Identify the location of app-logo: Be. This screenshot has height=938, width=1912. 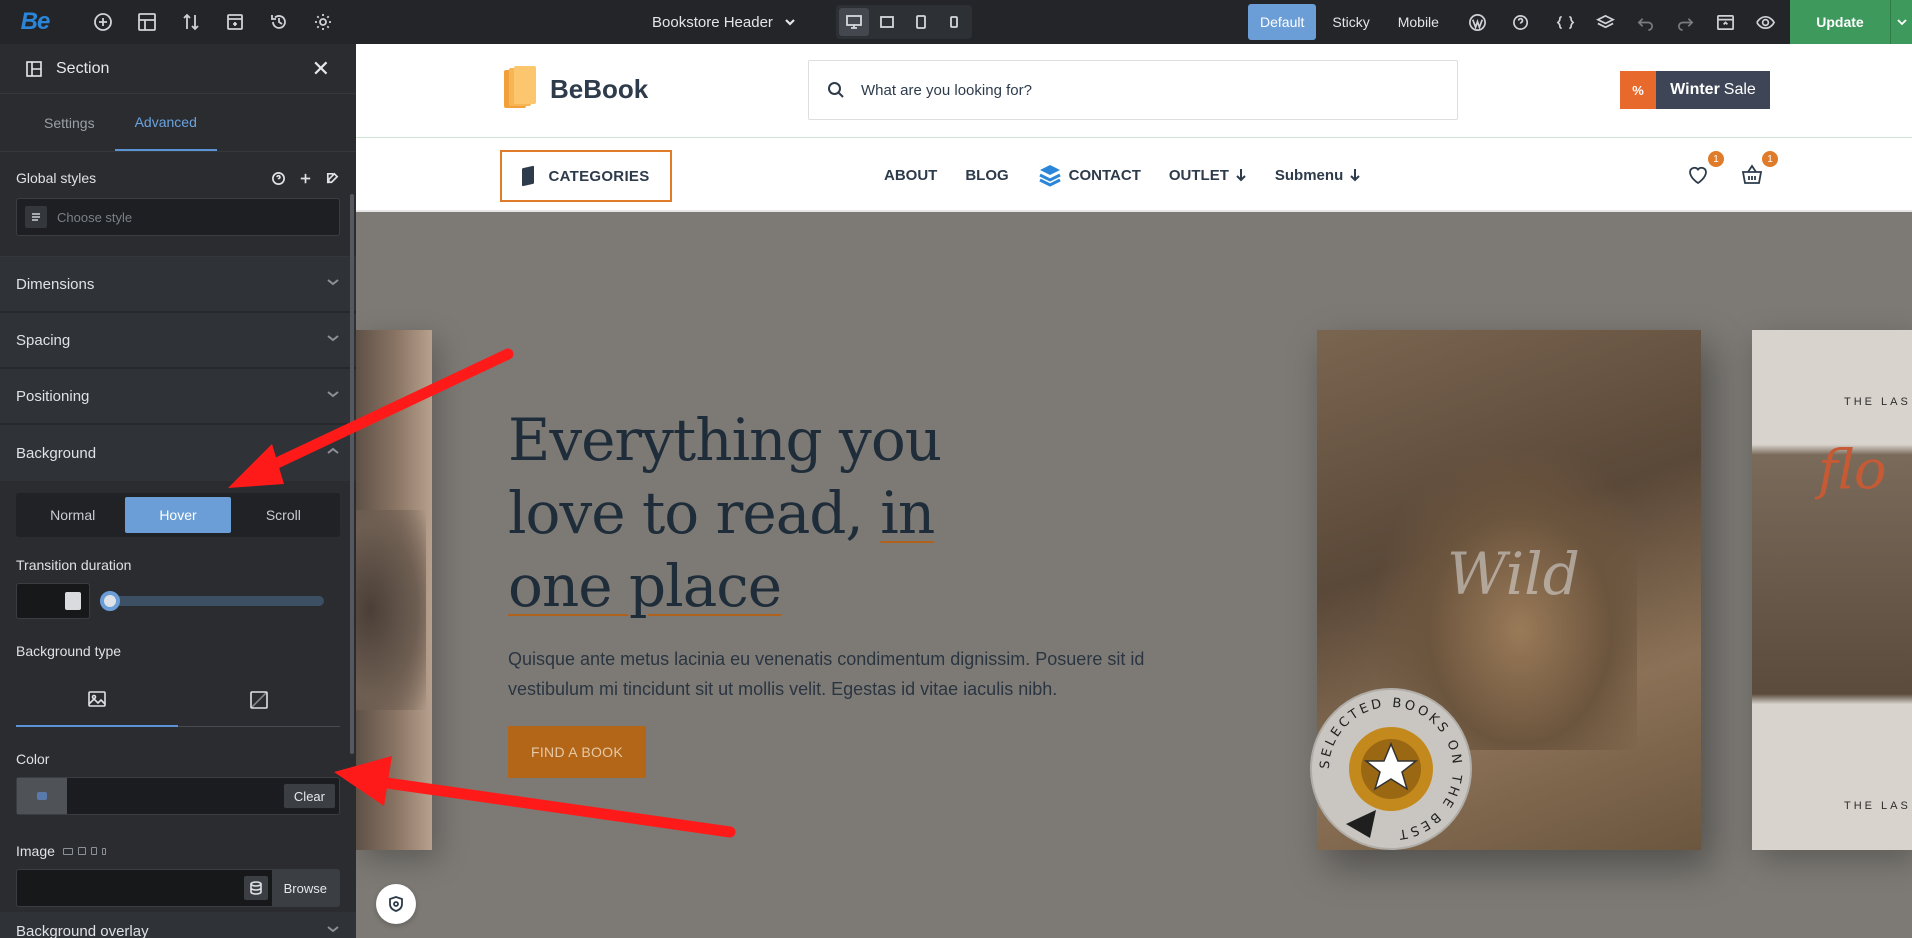
(35, 22).